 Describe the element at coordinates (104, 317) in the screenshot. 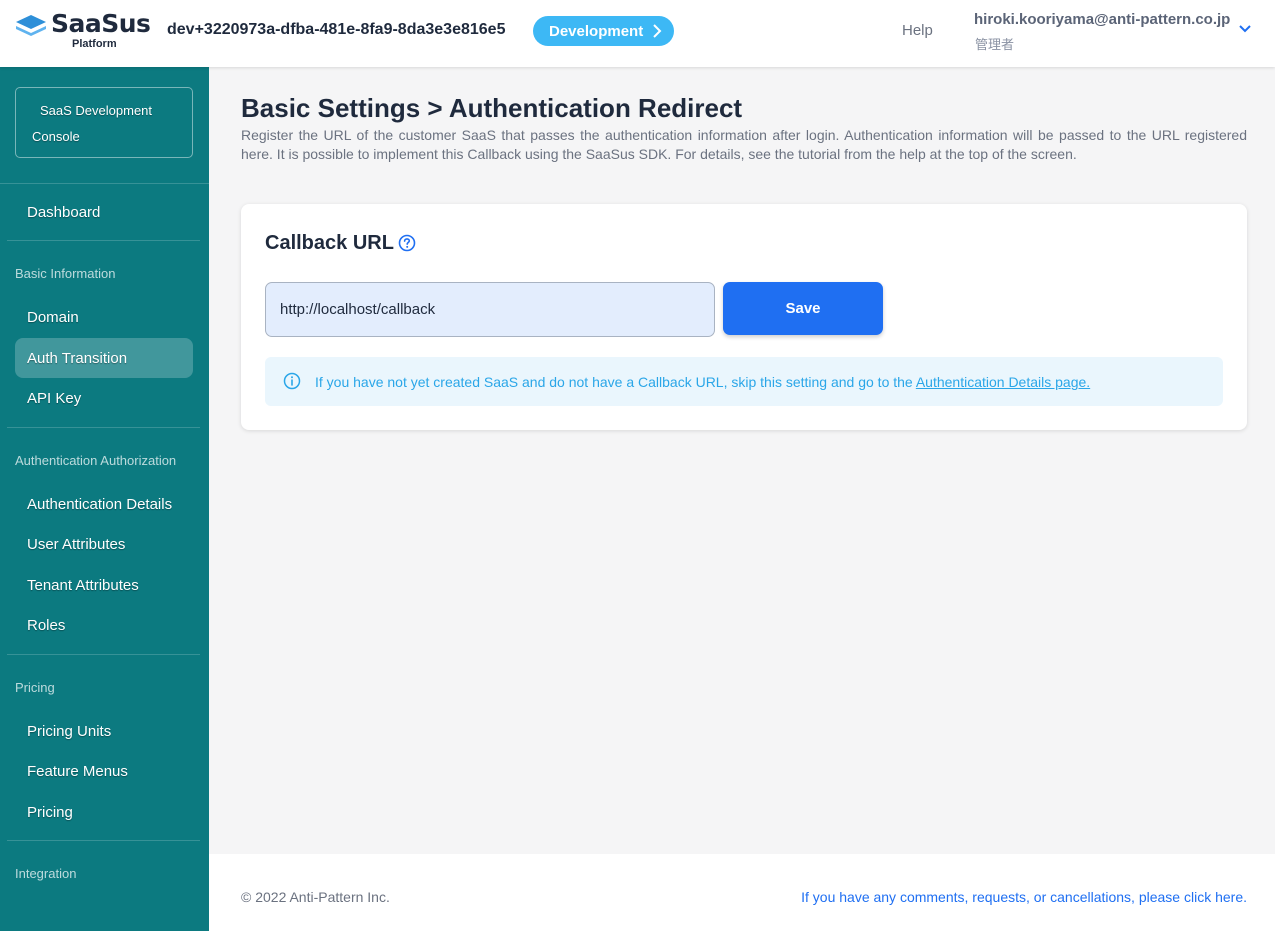

I see `sidebar-item-domain: Domain` at that location.